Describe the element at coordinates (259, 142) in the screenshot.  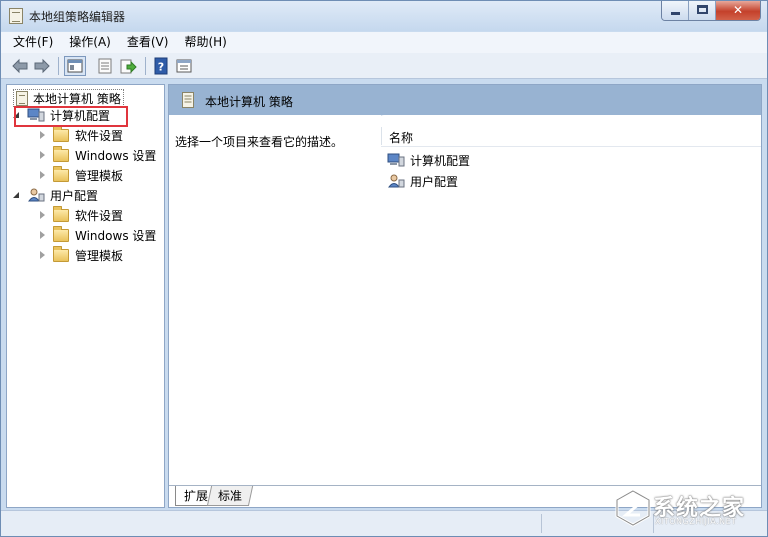
I see `description-text: 选择一个项目来查看它的描述。` at that location.